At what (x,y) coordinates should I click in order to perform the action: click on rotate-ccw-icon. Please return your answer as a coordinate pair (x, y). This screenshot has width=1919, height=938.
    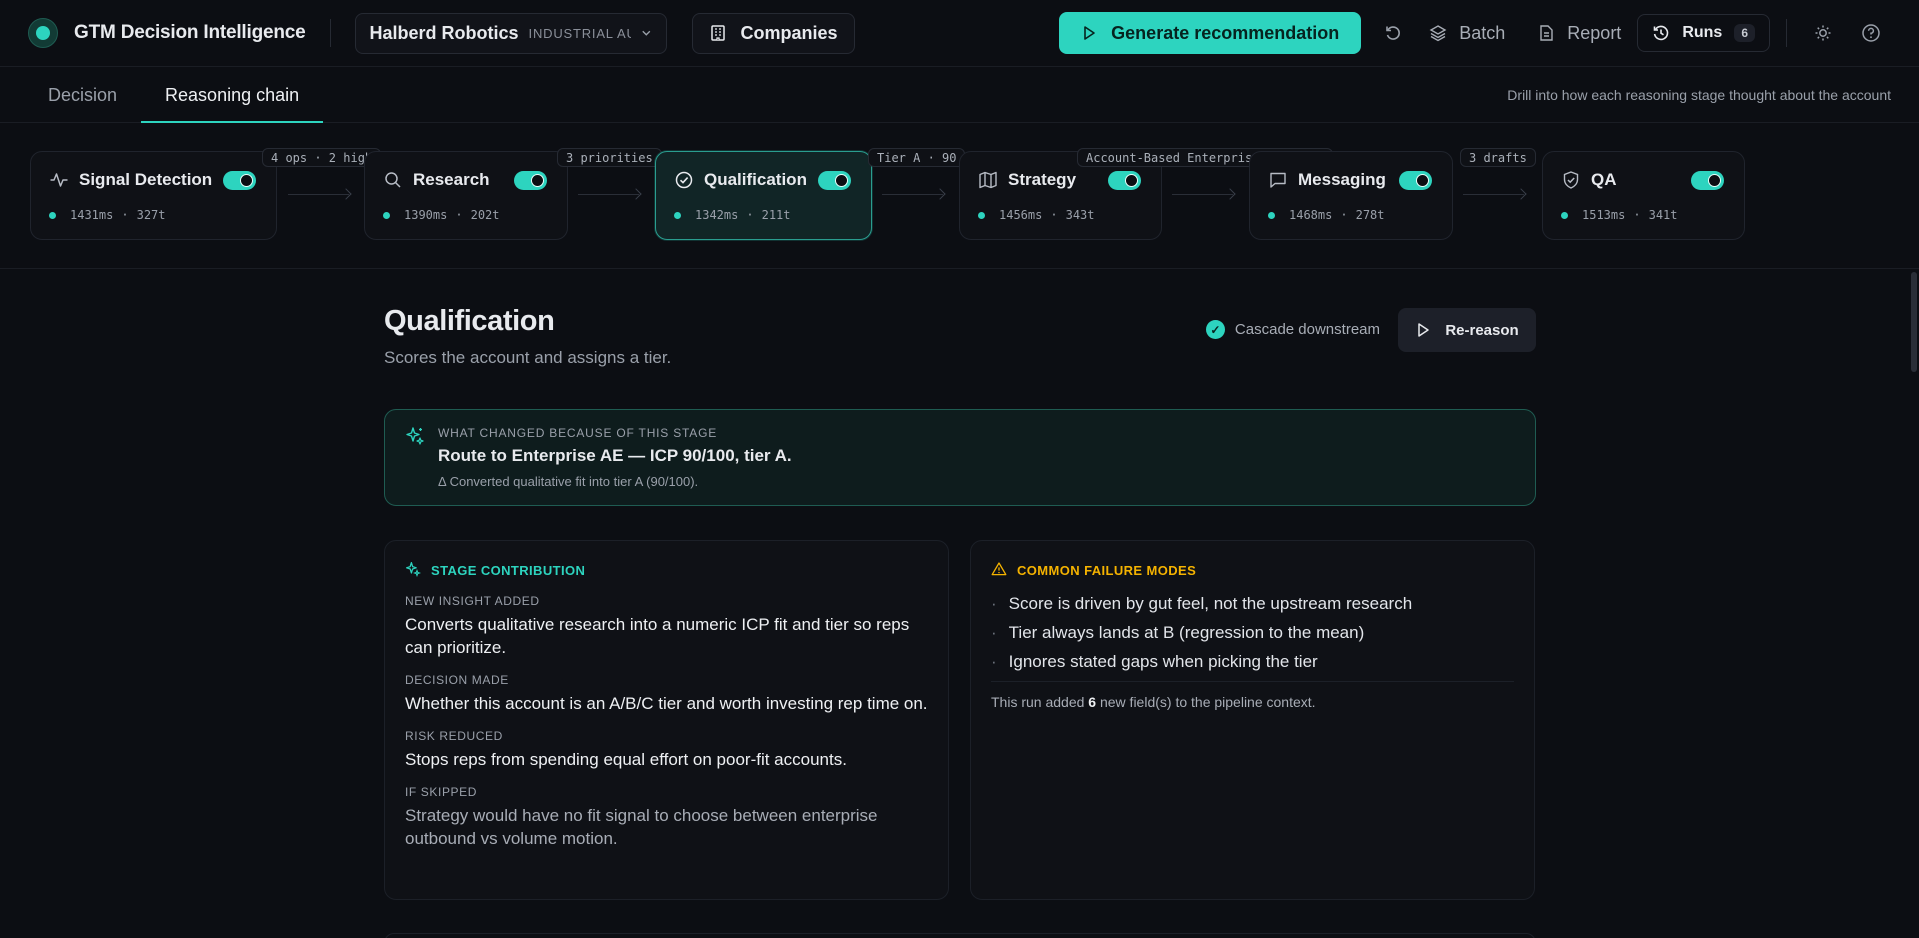
    Looking at the image, I should click on (1393, 33).